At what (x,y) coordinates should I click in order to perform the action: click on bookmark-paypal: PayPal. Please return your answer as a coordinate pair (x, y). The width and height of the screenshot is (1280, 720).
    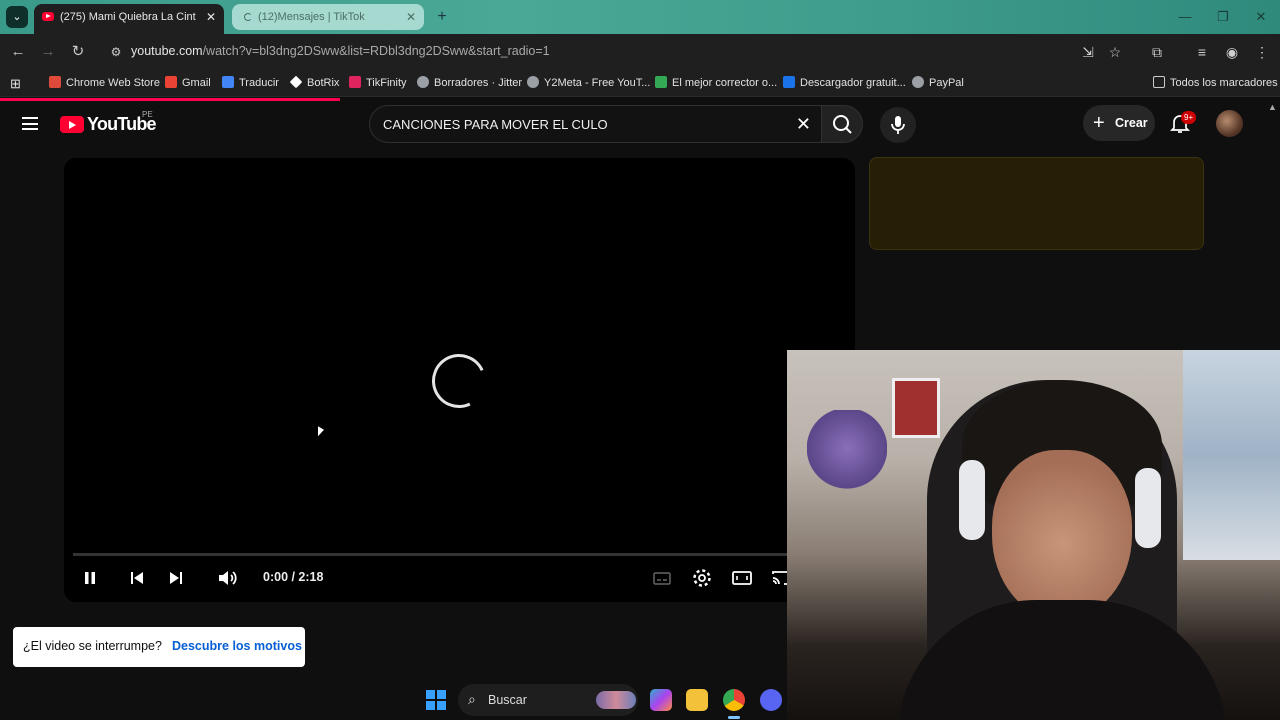
    Looking at the image, I should click on (938, 83).